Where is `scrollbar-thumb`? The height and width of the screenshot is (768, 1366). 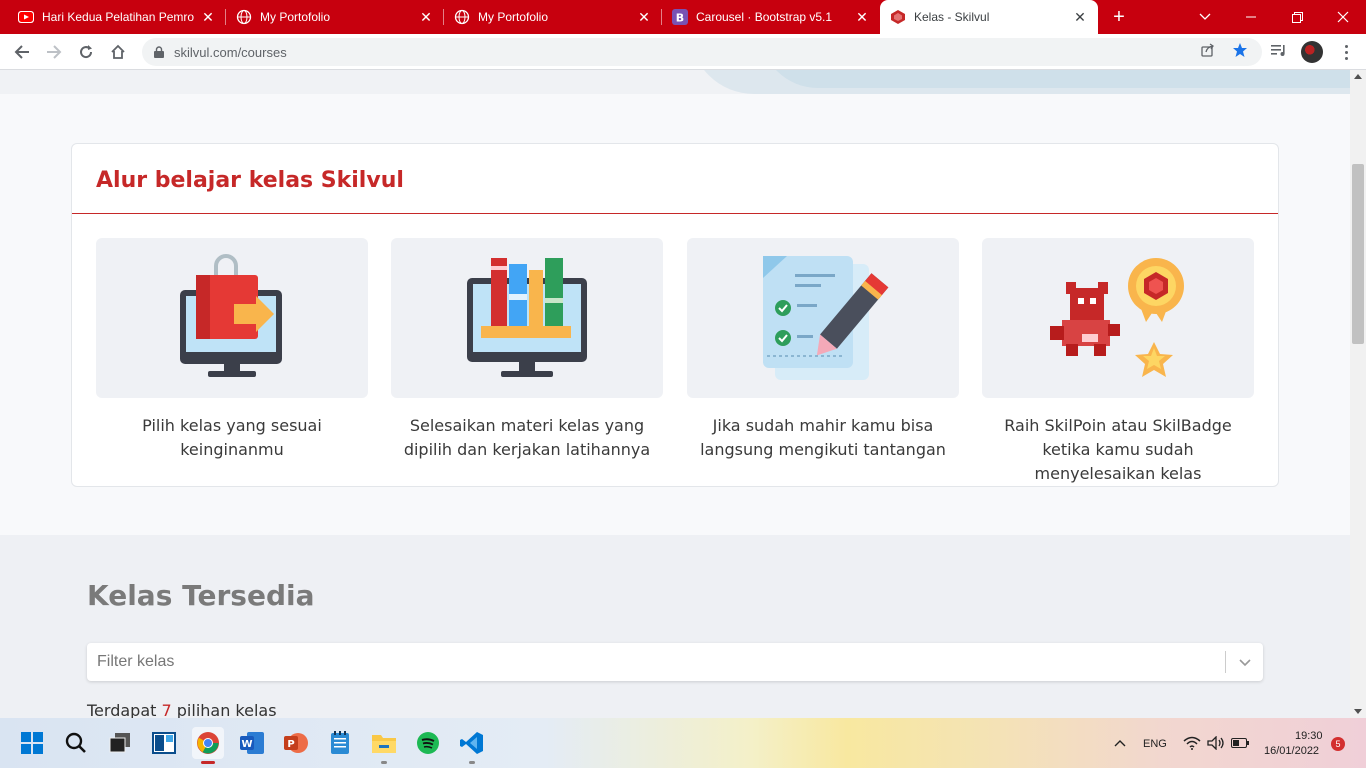 scrollbar-thumb is located at coordinates (1358, 254).